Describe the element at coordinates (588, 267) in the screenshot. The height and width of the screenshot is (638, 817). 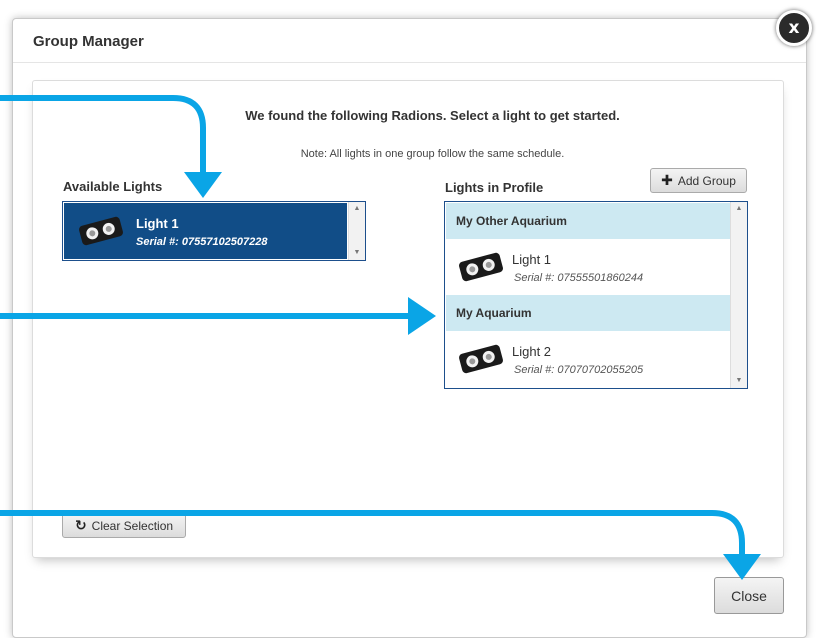
I see `profile-light-item: Light 1 Serial #: 07555501860244` at that location.